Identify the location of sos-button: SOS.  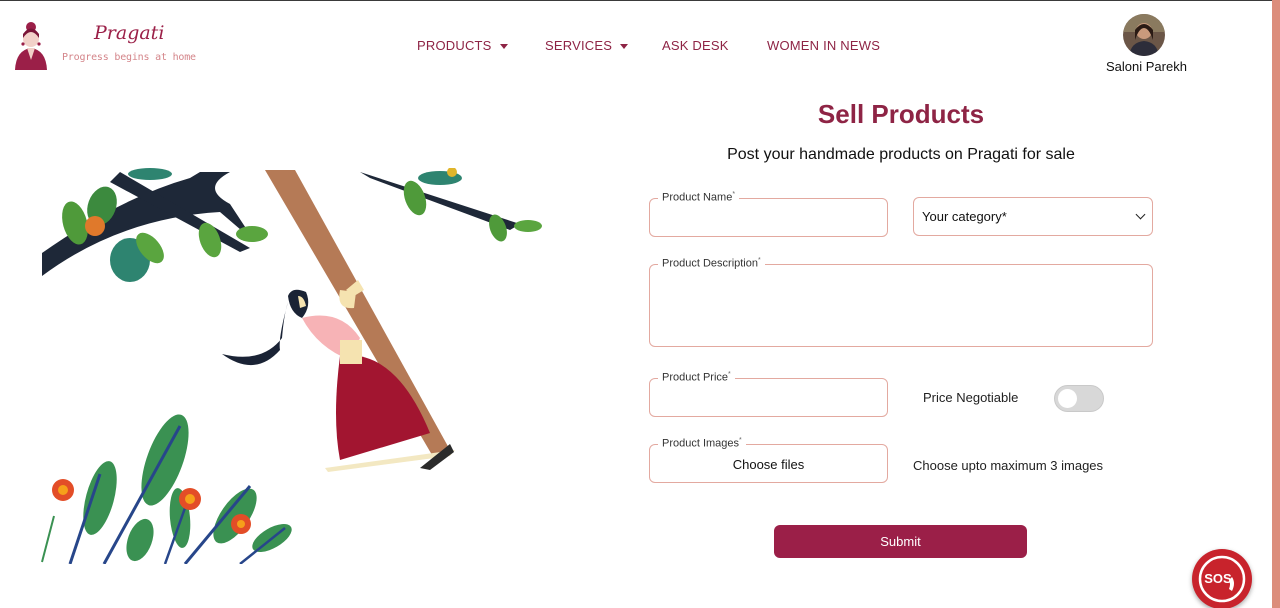
(1222, 578).